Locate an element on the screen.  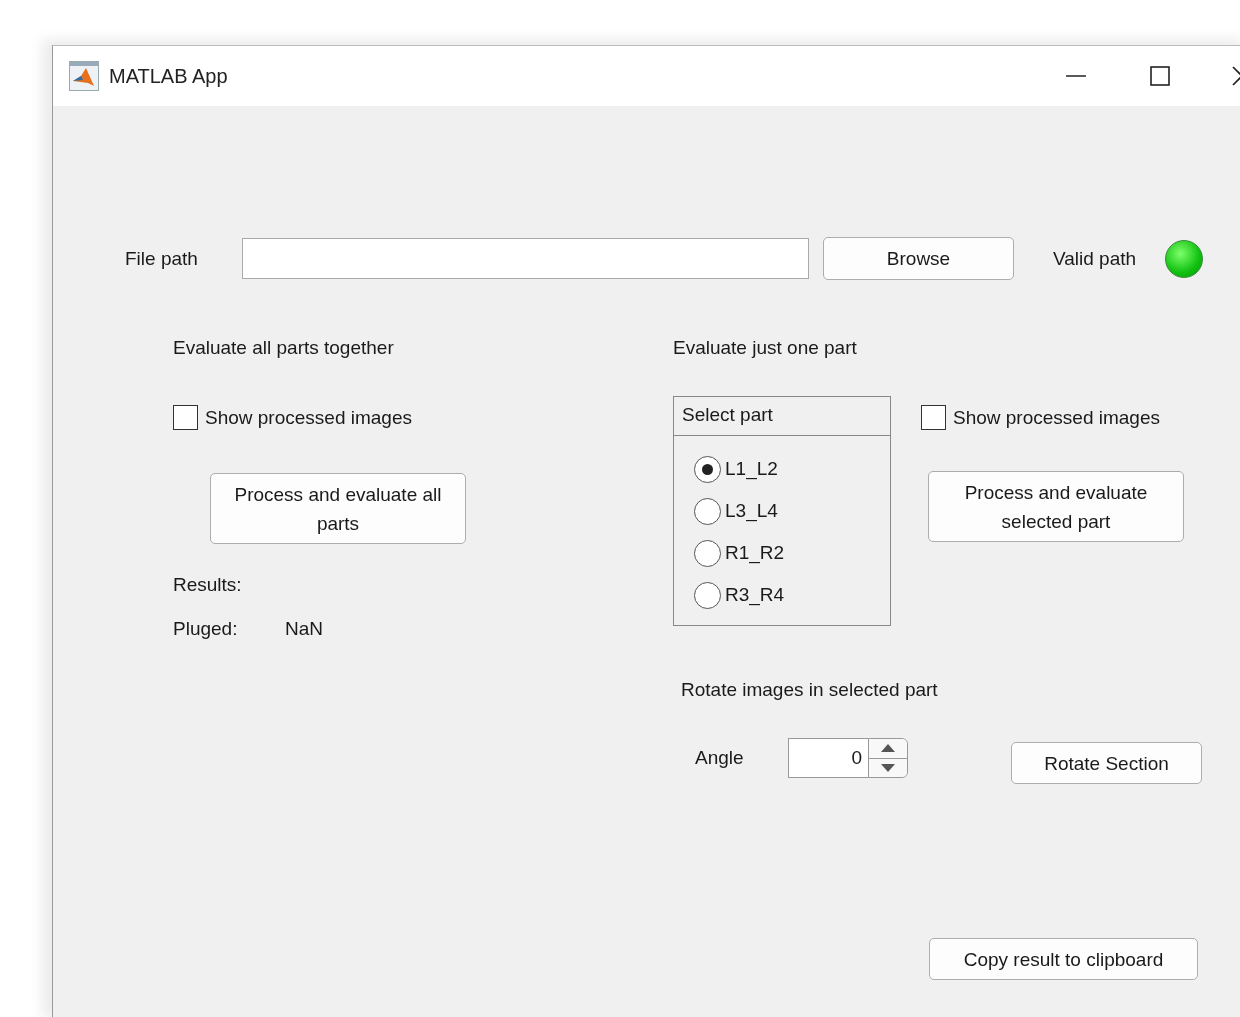
file-path-label: File path is located at coordinates (162, 258).